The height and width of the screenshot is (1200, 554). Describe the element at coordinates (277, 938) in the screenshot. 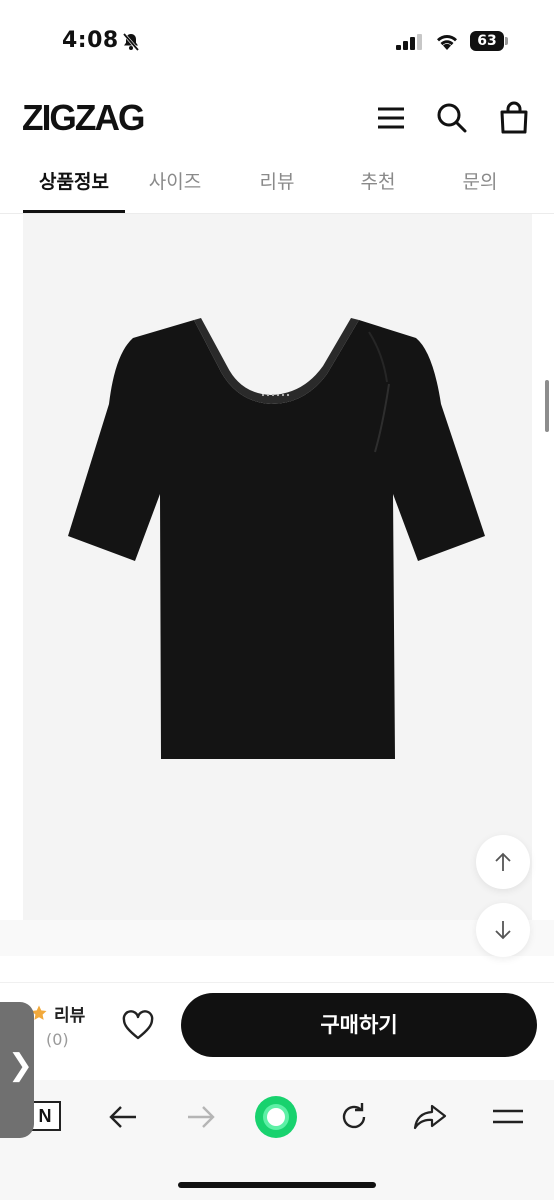

I see `image-bottom-spacer` at that location.